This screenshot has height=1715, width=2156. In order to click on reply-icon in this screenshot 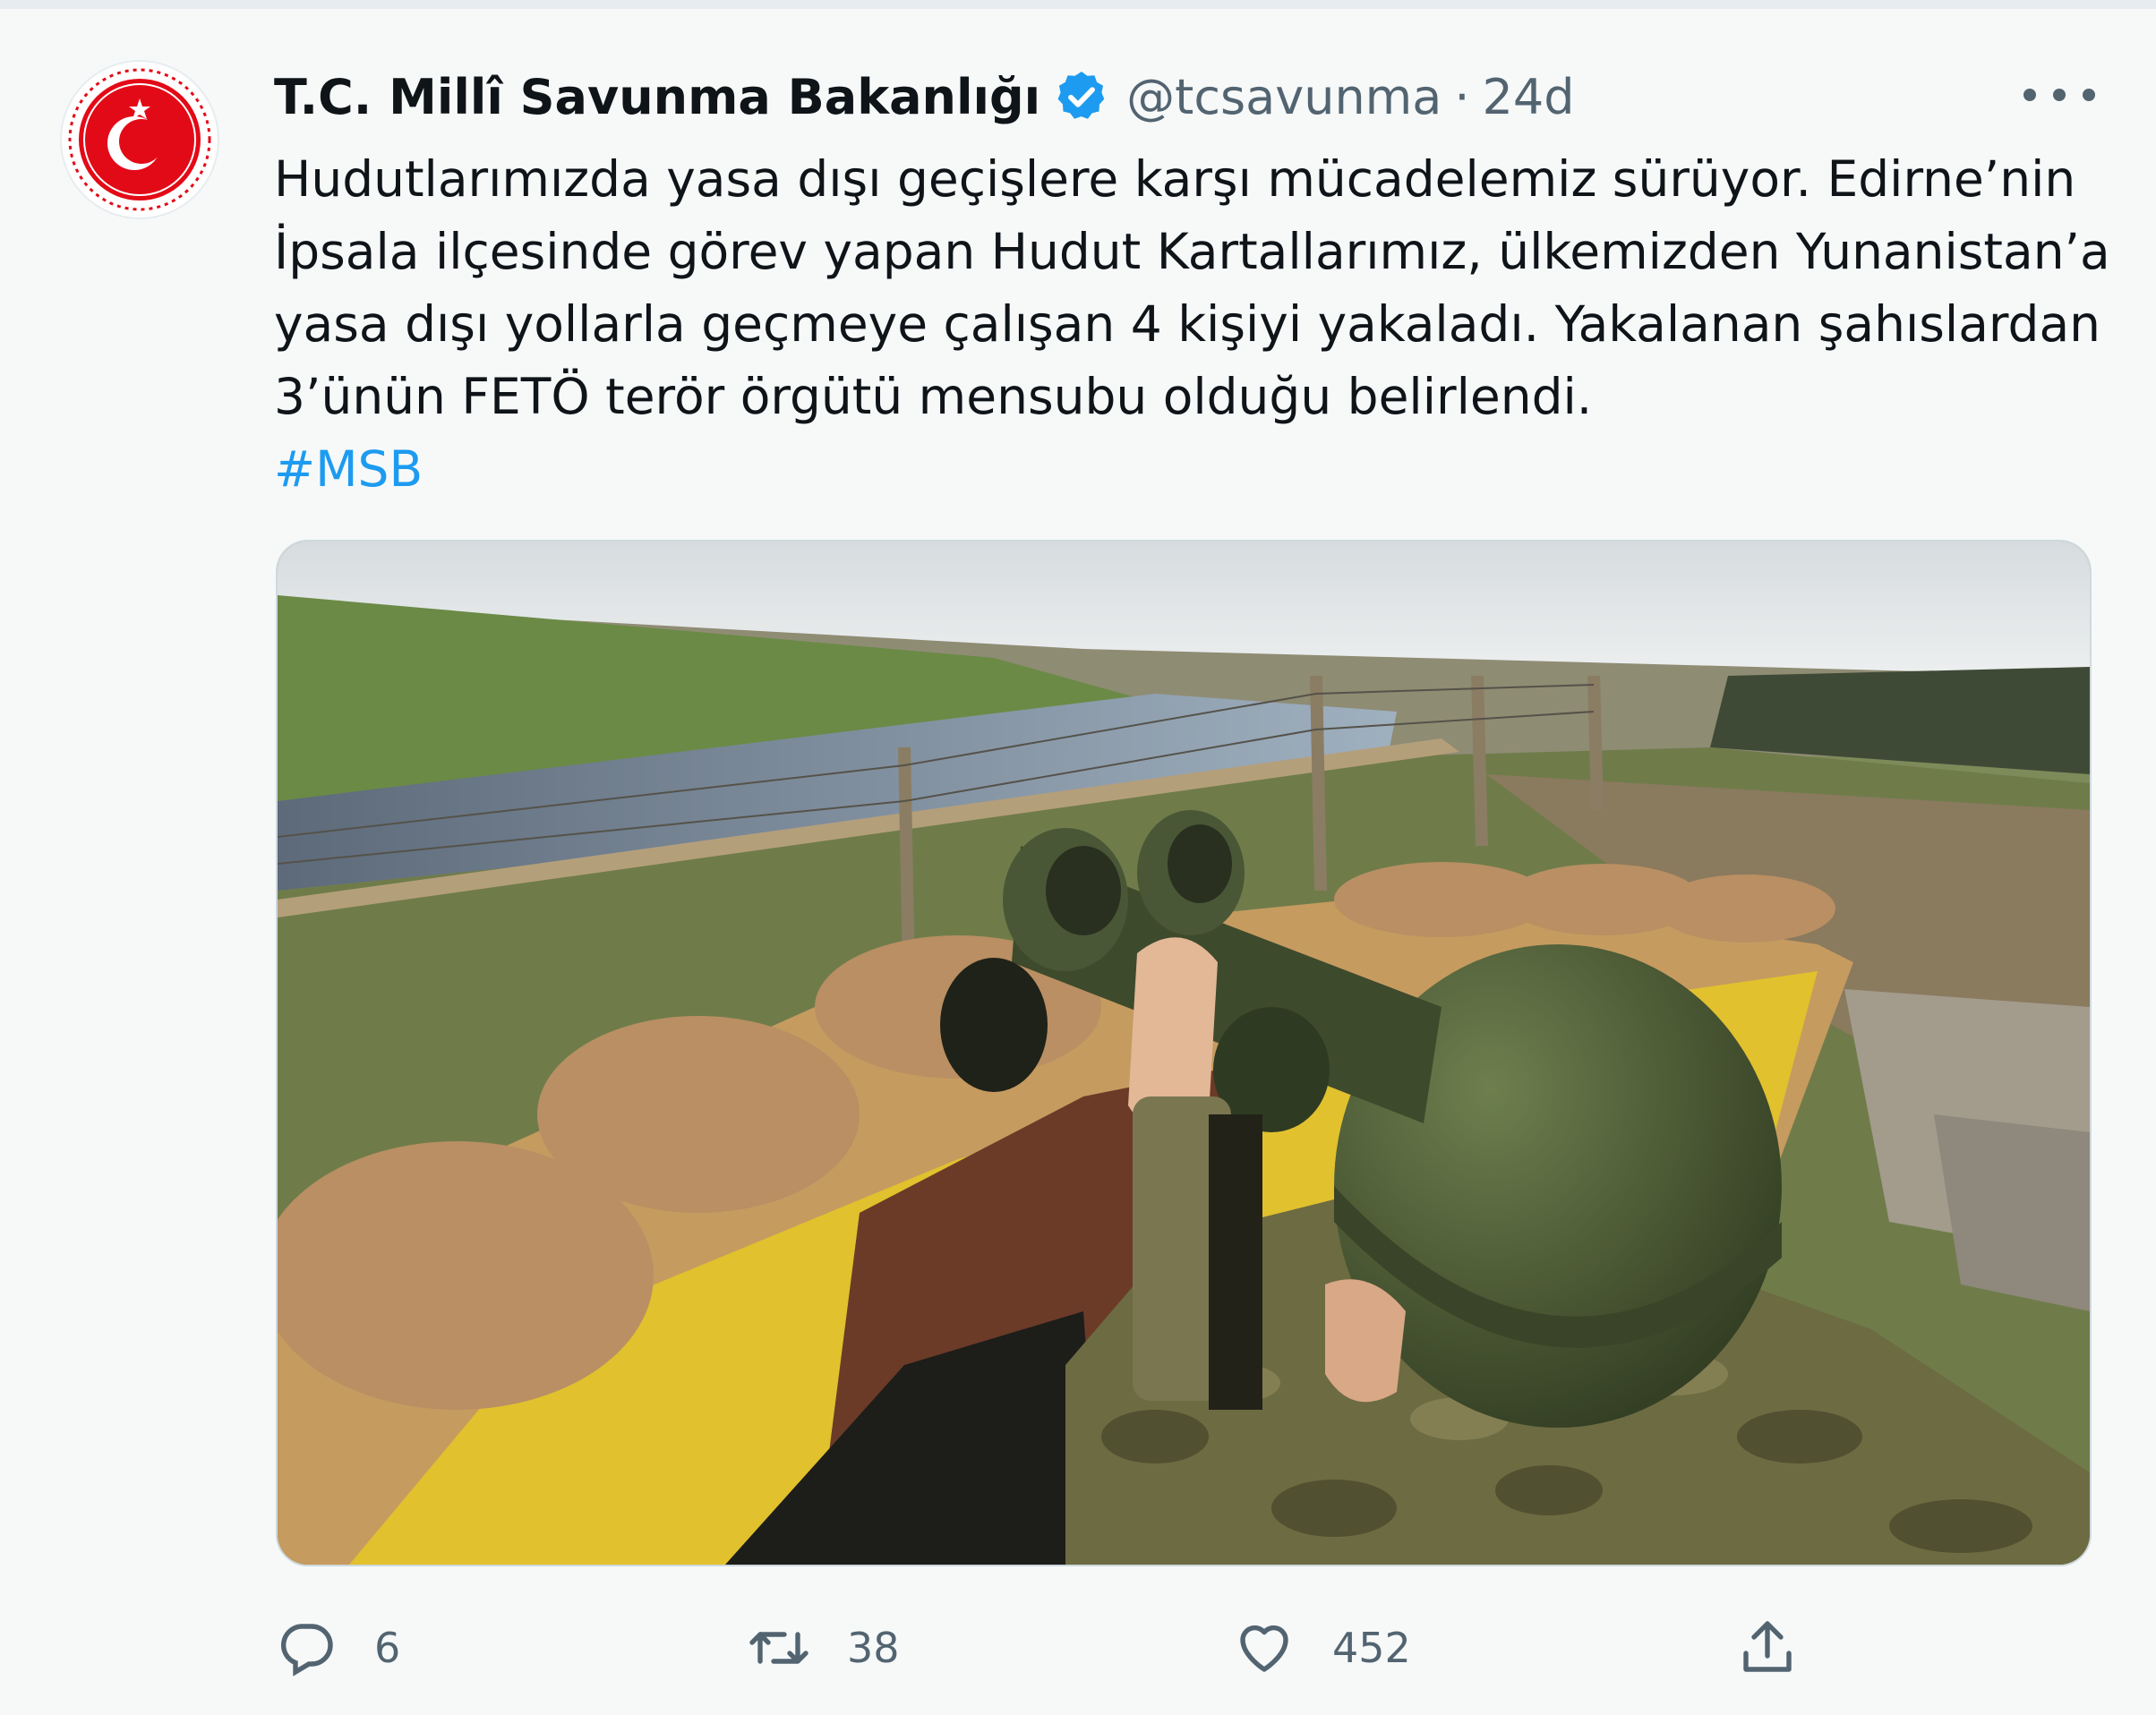, I will do `click(306, 1650)`.